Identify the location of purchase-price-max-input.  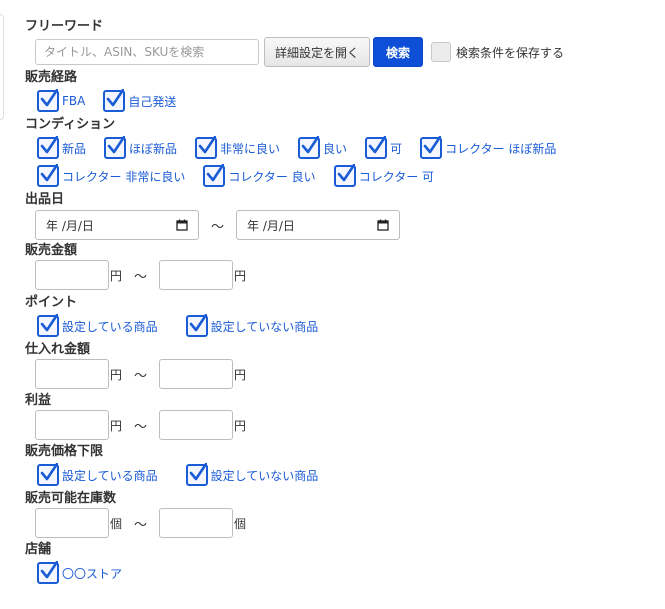
(196, 374).